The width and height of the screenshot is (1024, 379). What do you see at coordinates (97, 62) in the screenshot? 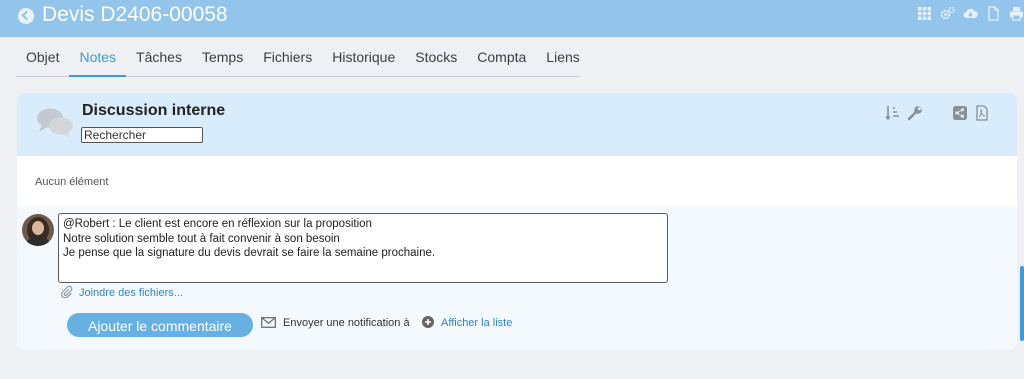
I see `tab-notes: Notes` at bounding box center [97, 62].